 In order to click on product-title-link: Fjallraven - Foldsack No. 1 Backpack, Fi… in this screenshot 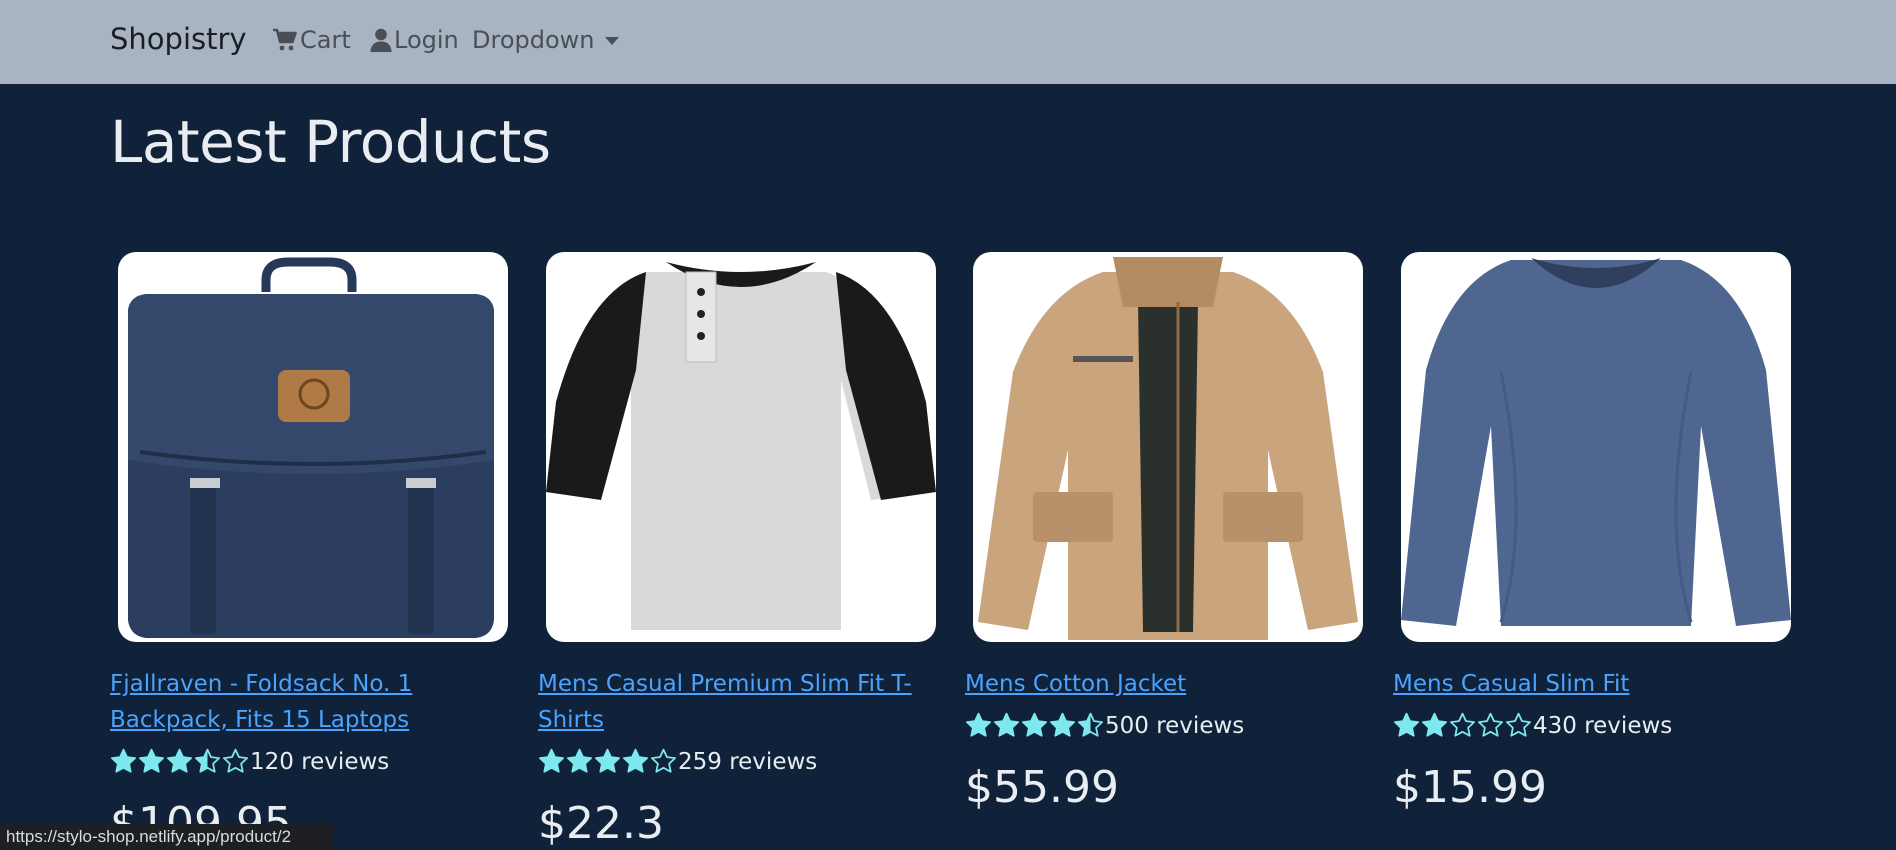, I will do `click(305, 702)`.